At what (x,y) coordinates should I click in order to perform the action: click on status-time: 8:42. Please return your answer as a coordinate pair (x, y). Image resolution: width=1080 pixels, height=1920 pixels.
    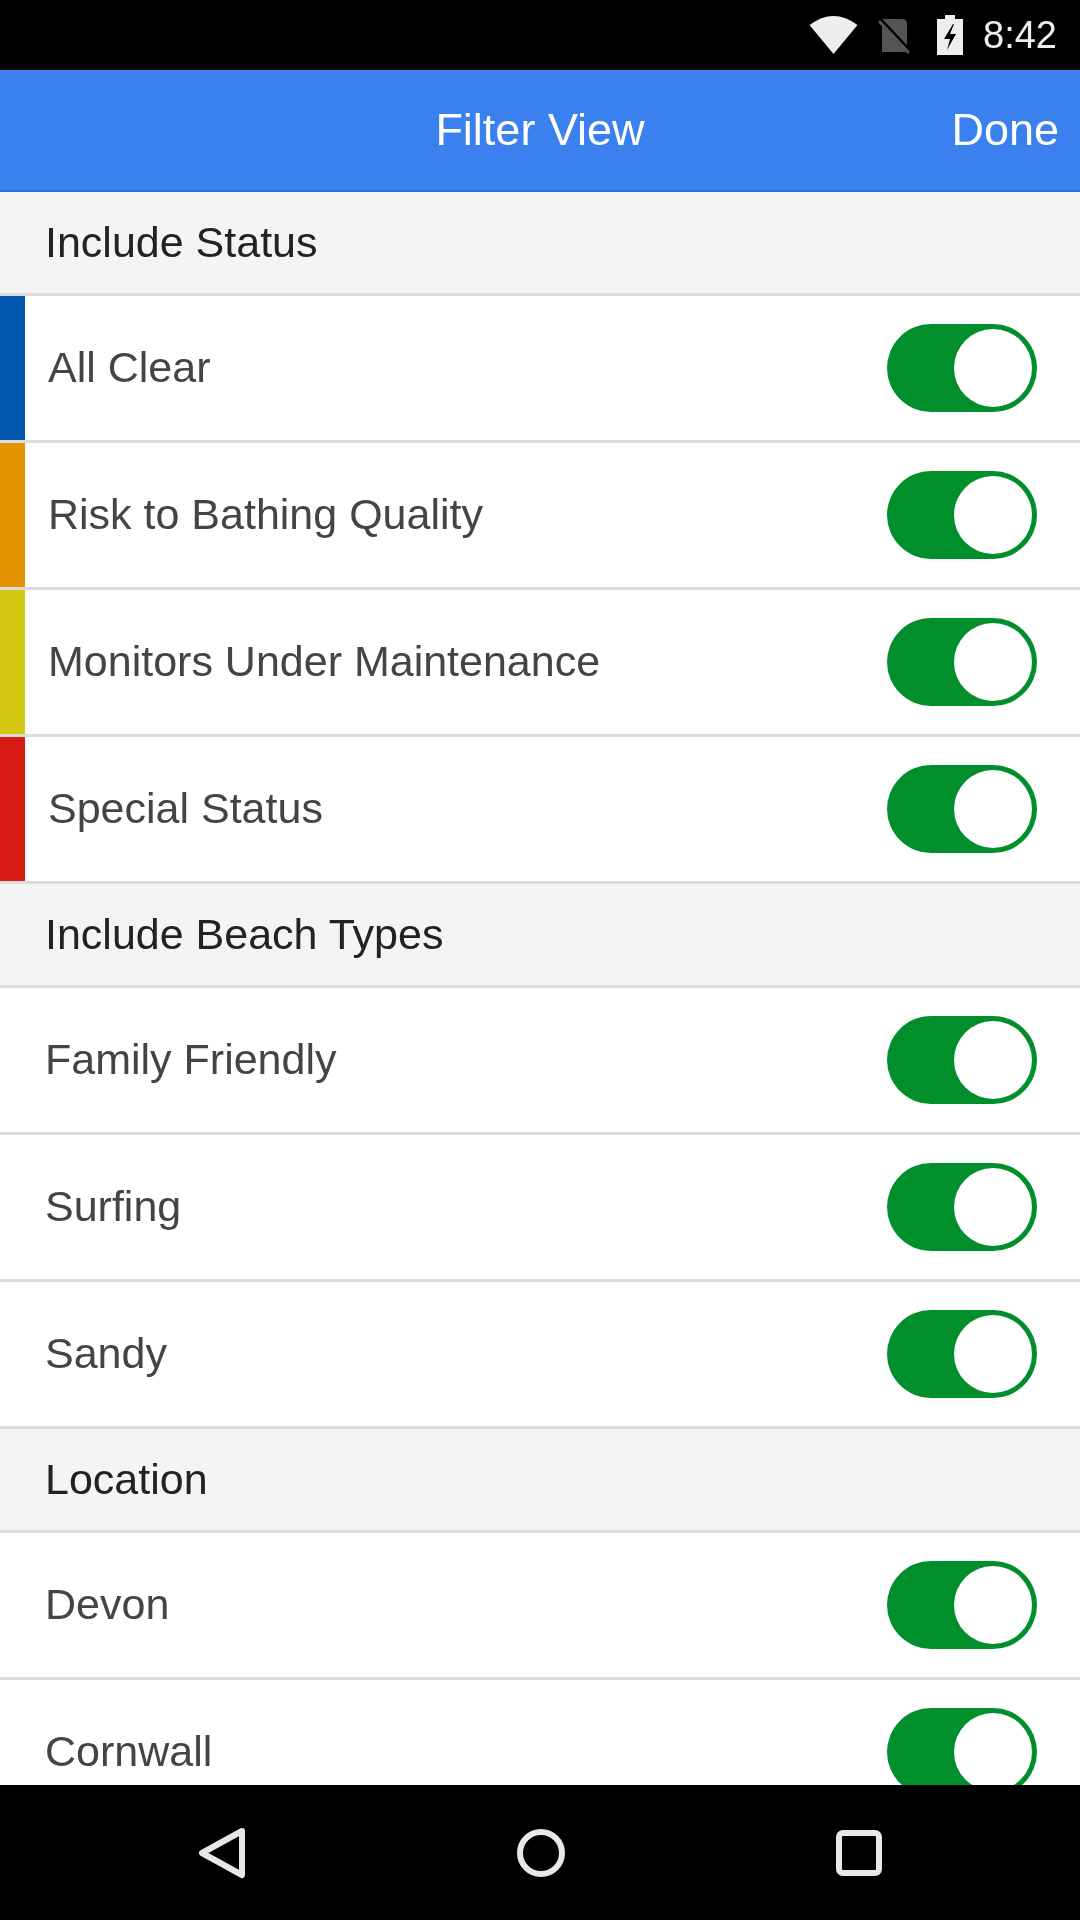
    Looking at the image, I should click on (1020, 35).